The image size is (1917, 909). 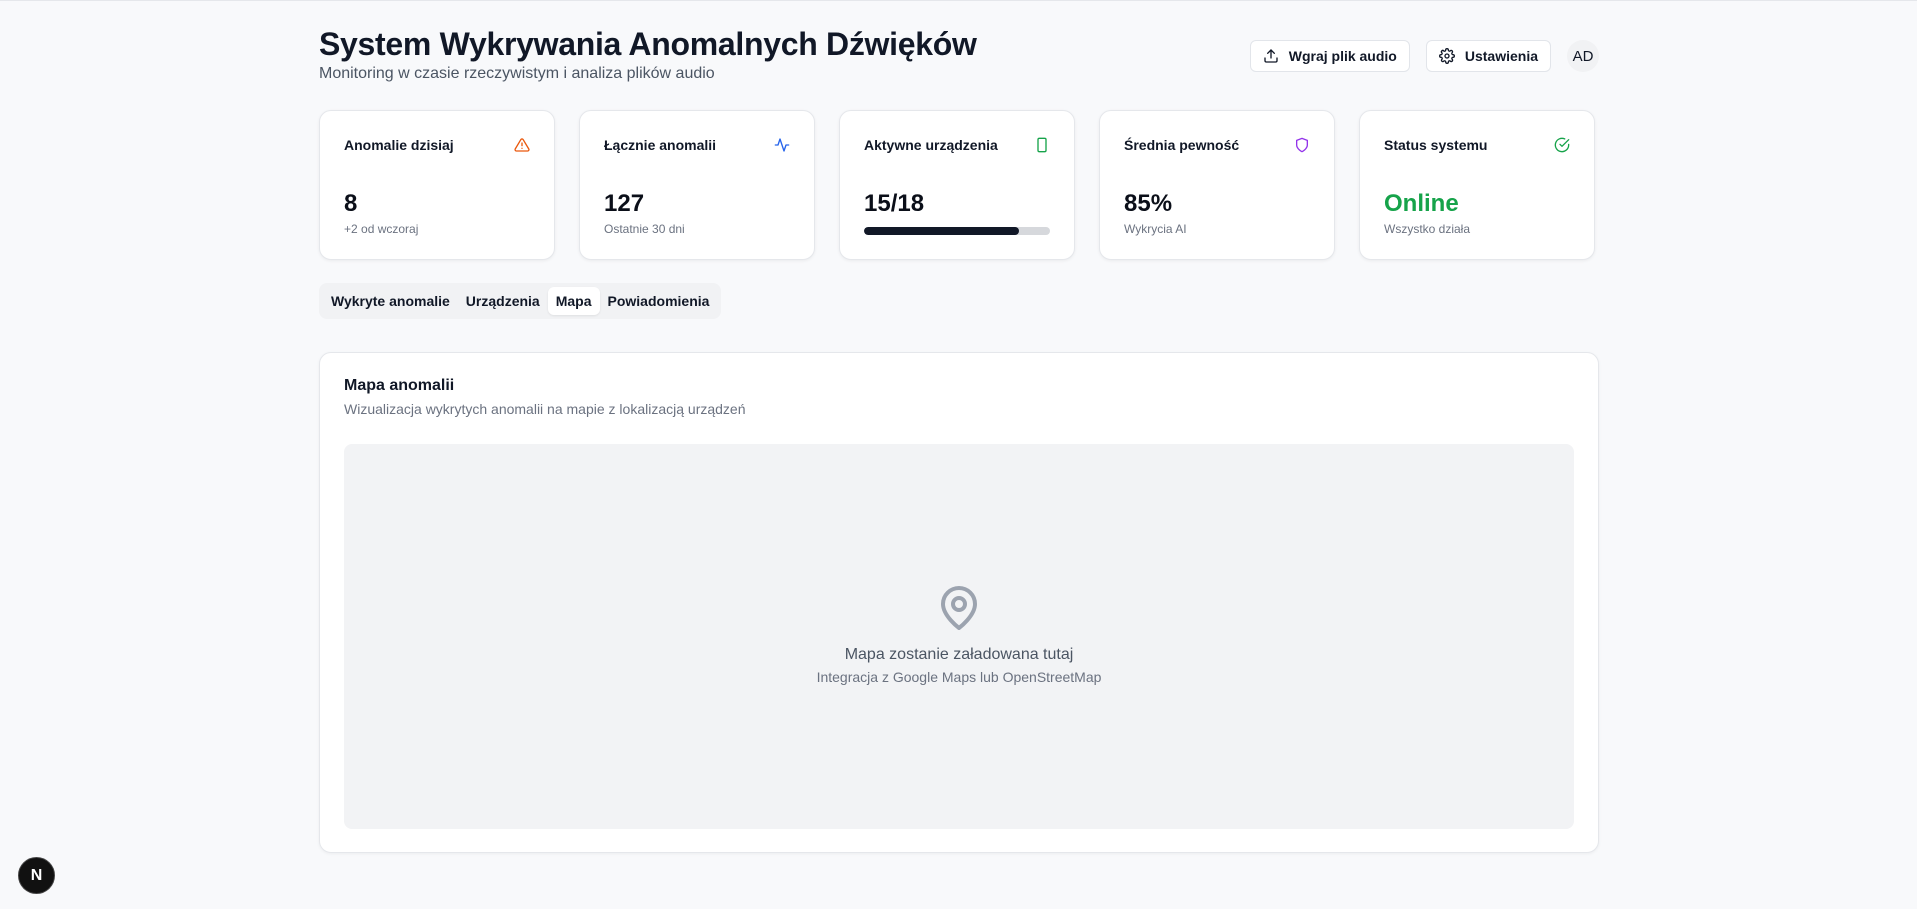 I want to click on tab-notifications: Powiadomienia, so click(x=659, y=301).